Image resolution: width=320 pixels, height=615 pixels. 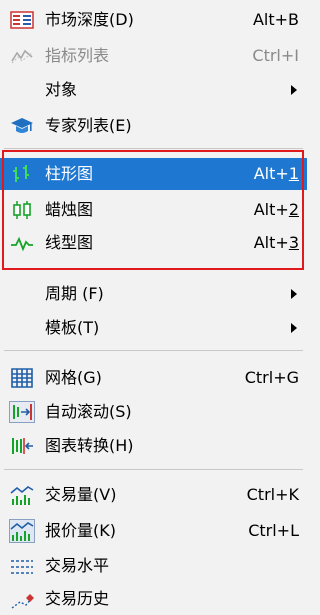 I want to click on line-chart-icon, so click(x=22, y=243).